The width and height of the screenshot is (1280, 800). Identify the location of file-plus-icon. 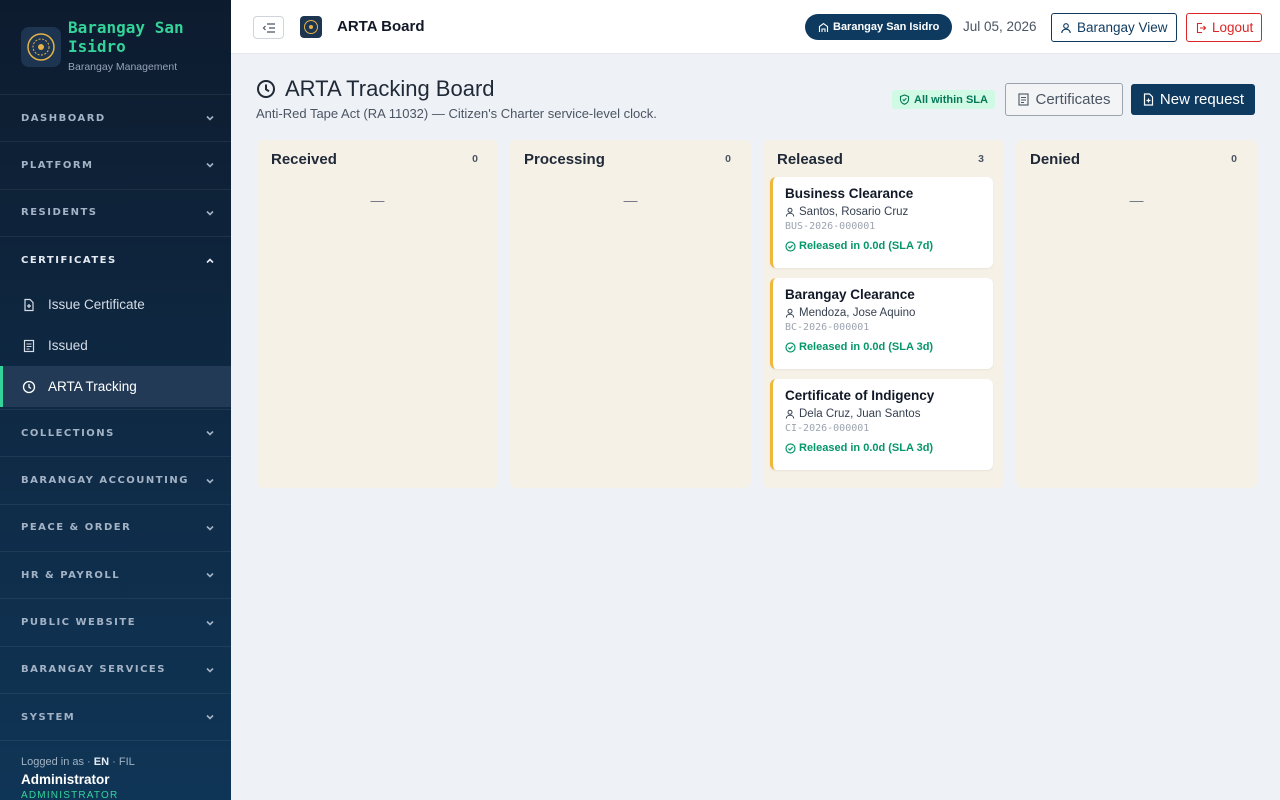
(29, 305).